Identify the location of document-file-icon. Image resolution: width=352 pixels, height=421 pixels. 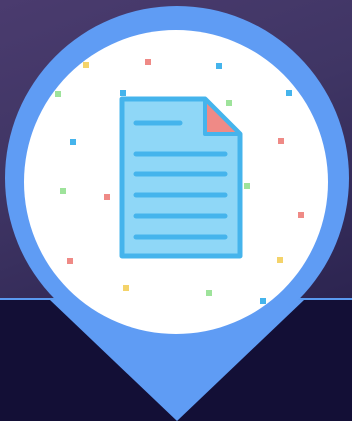
(181, 177).